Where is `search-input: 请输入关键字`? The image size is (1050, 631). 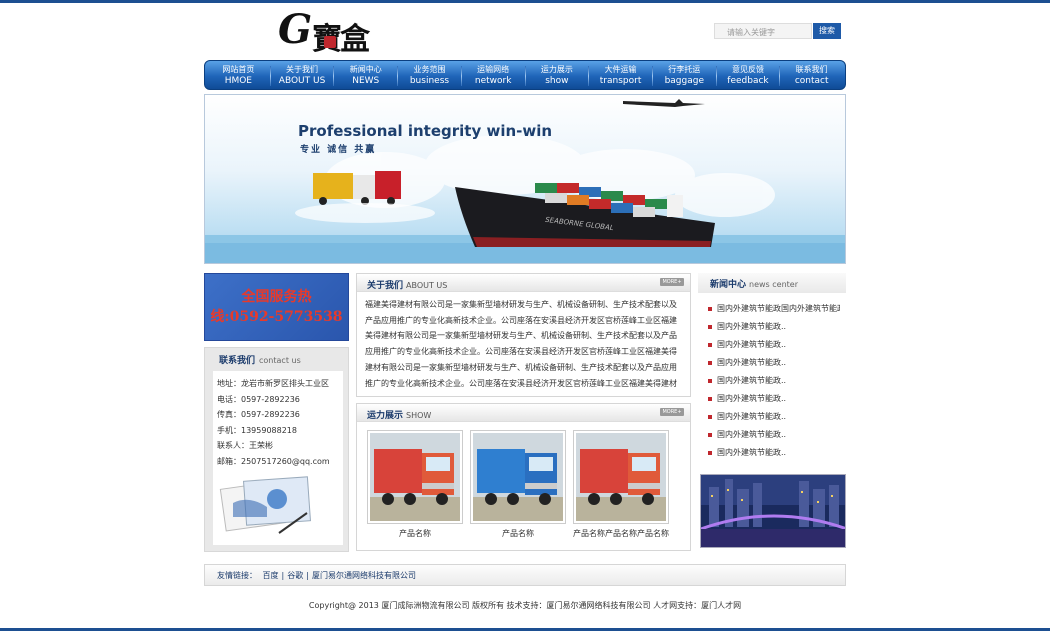 search-input: 请输入关键字 is located at coordinates (763, 31).